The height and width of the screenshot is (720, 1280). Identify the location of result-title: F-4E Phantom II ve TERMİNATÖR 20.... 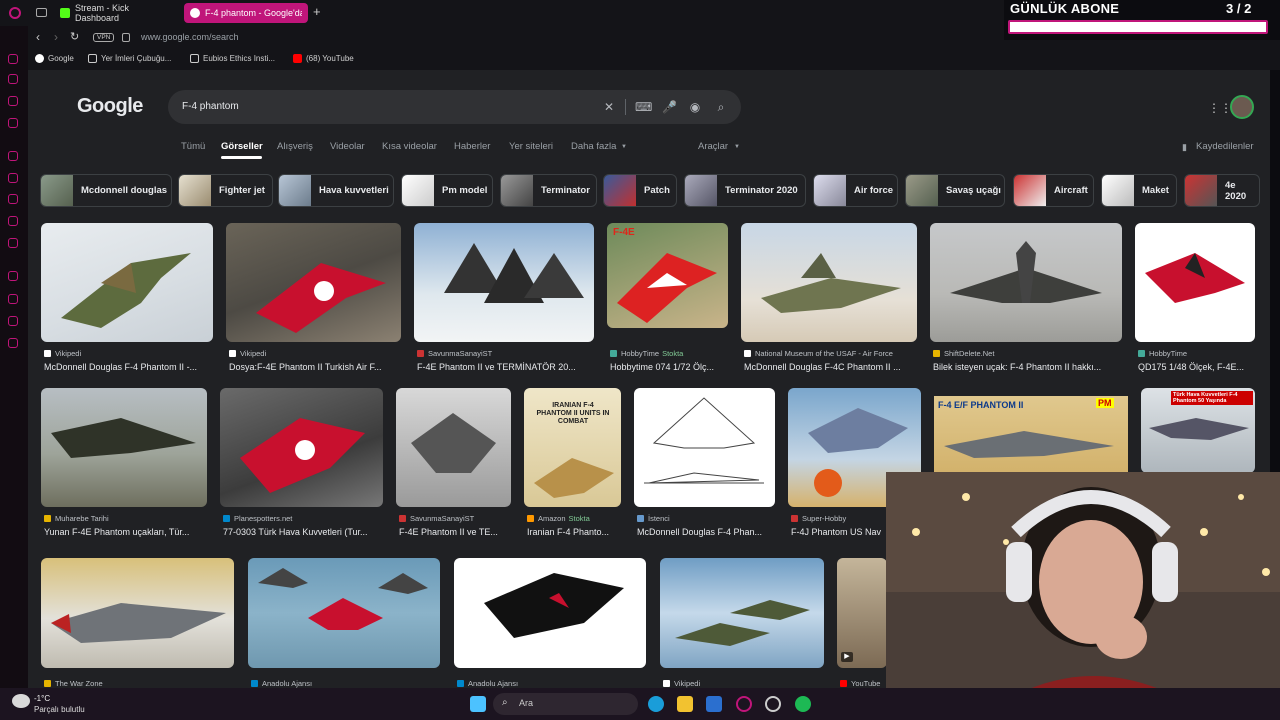
(505, 367).